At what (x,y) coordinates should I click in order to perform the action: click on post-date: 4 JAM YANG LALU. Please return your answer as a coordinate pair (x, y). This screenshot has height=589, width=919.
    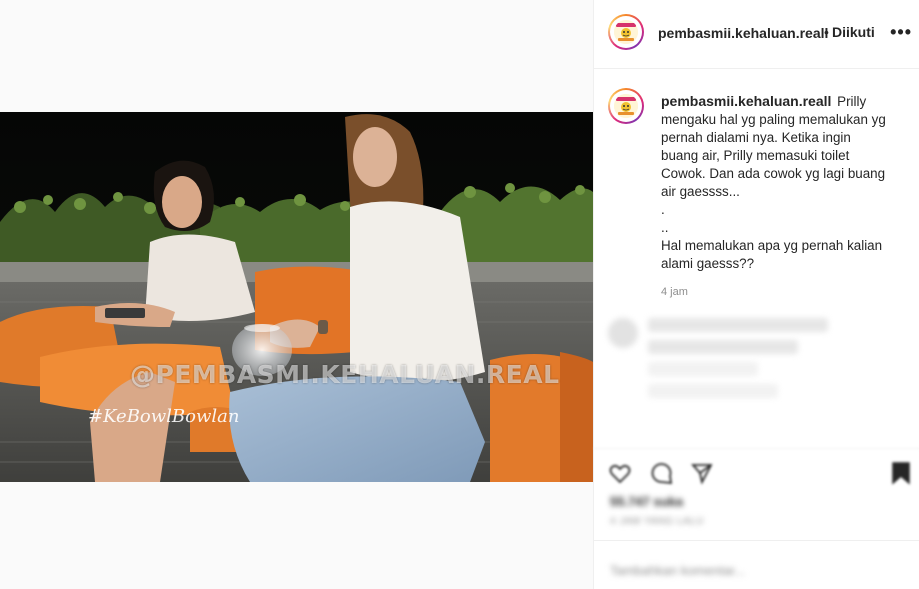
    Looking at the image, I should click on (657, 521).